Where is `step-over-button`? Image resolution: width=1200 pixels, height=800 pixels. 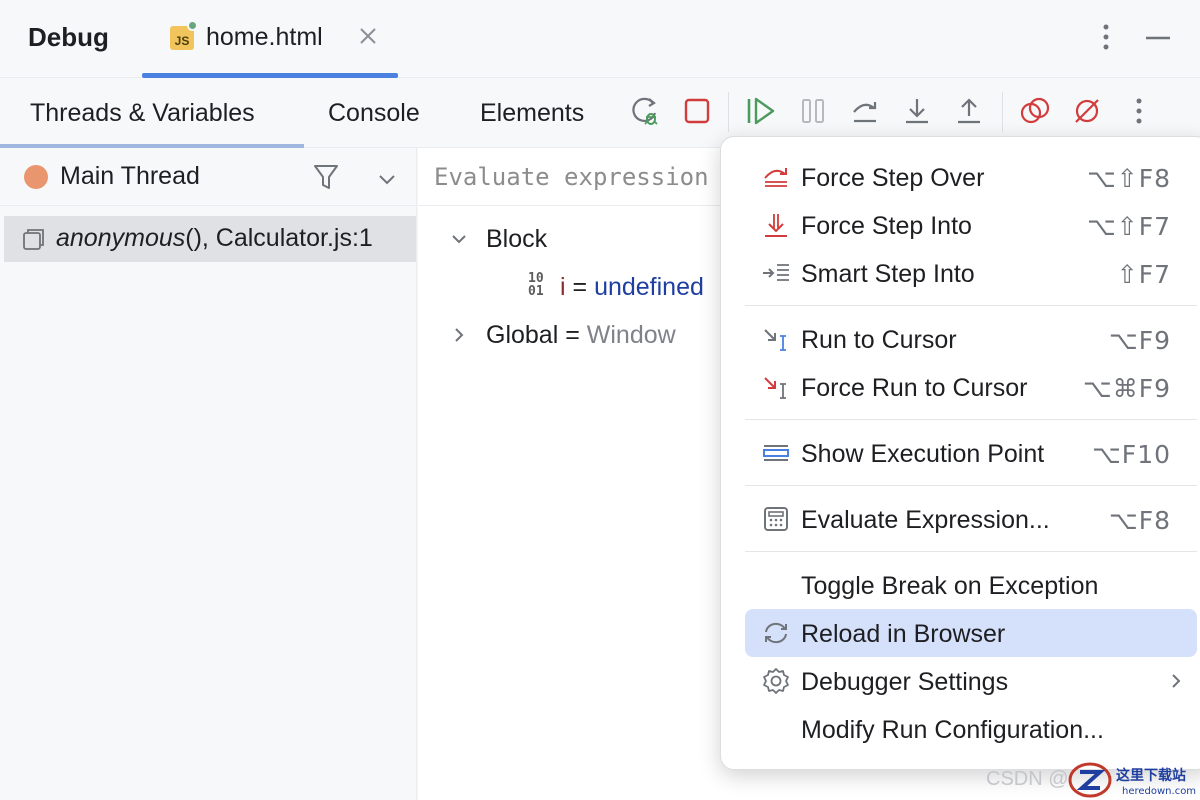 step-over-button is located at coordinates (865, 111).